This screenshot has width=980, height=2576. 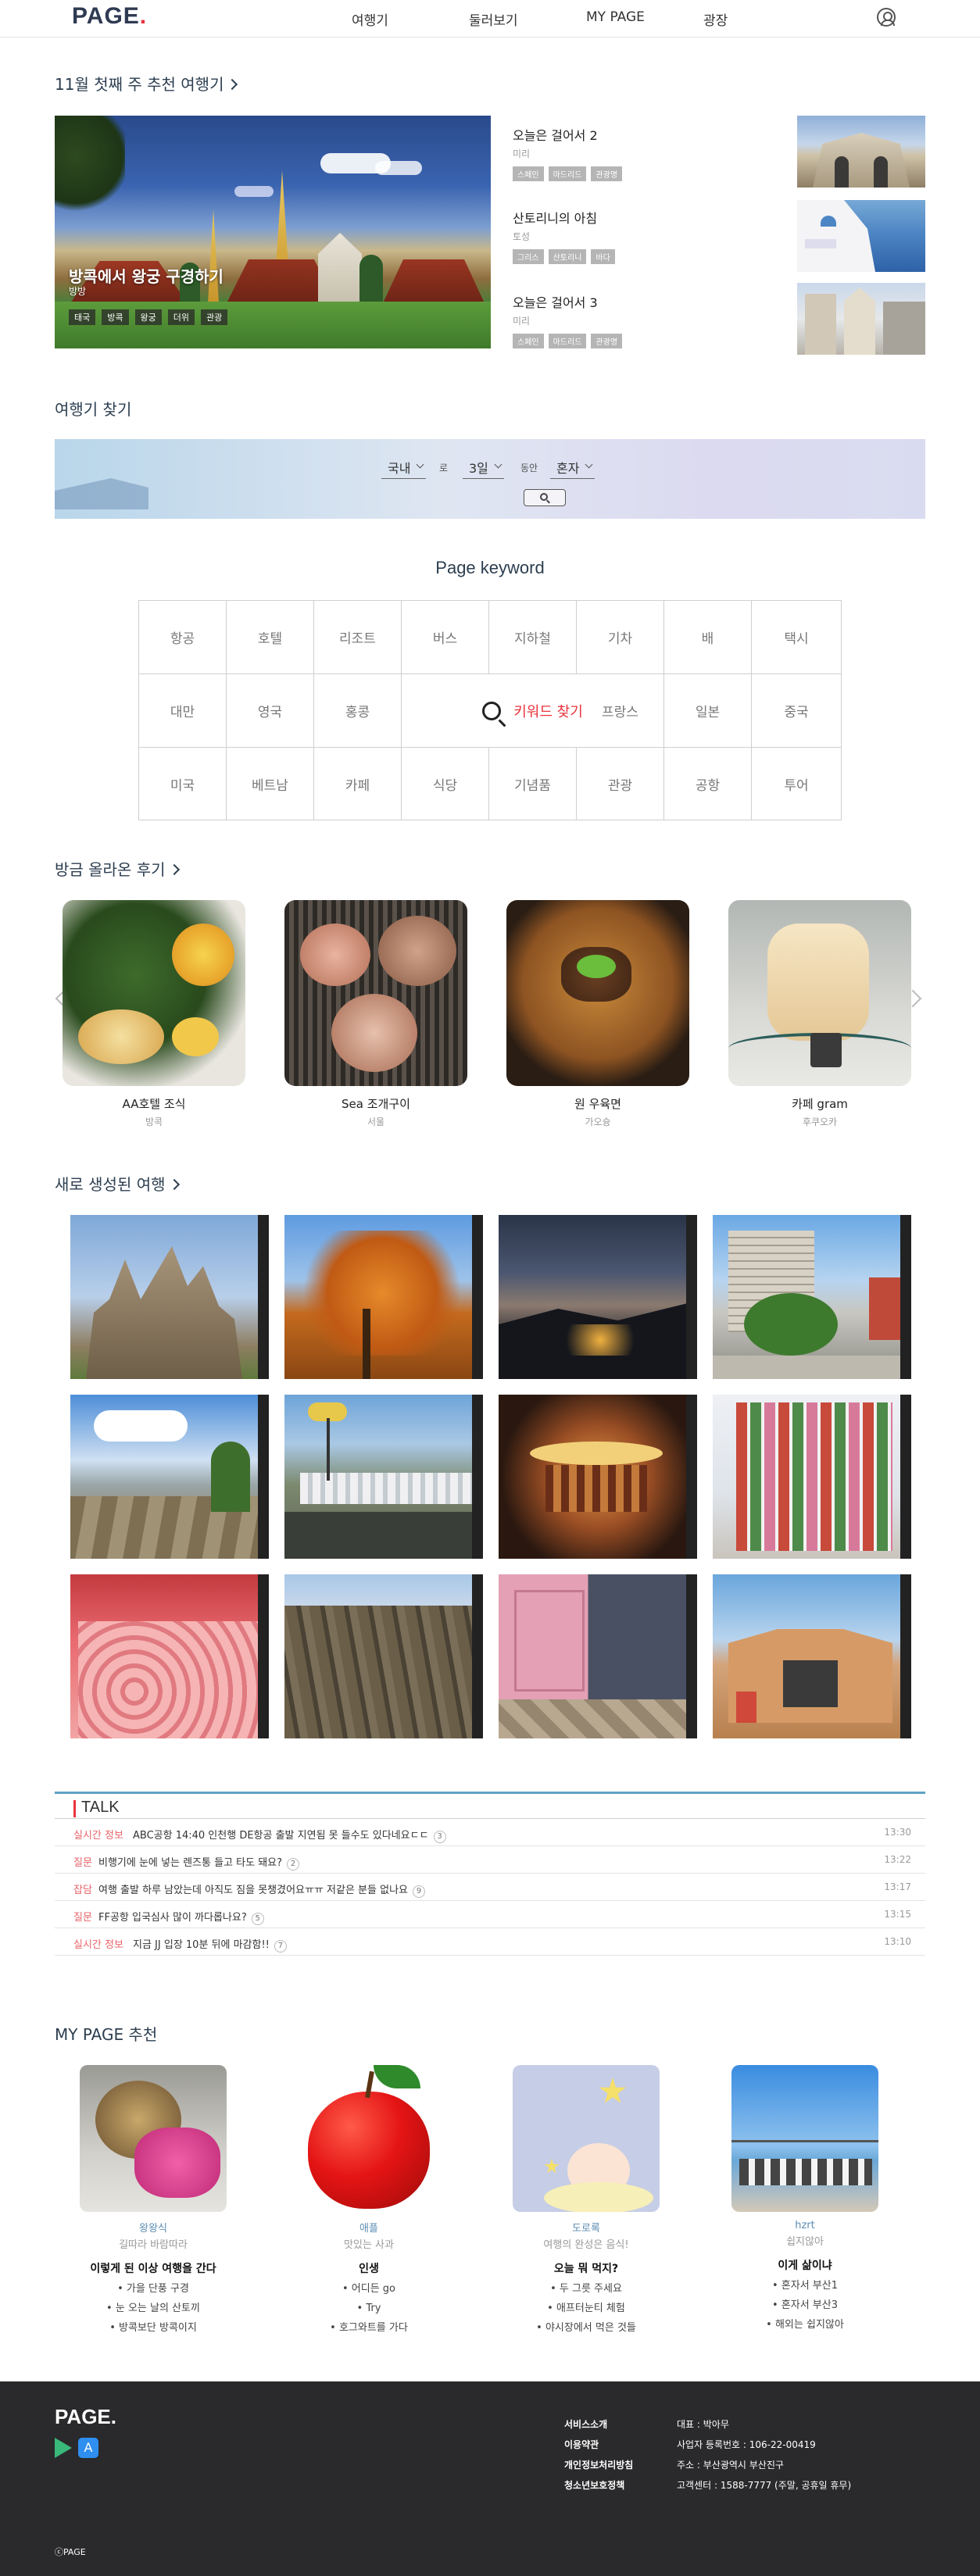 I want to click on keyword-cell: 배, so click(x=708, y=637).